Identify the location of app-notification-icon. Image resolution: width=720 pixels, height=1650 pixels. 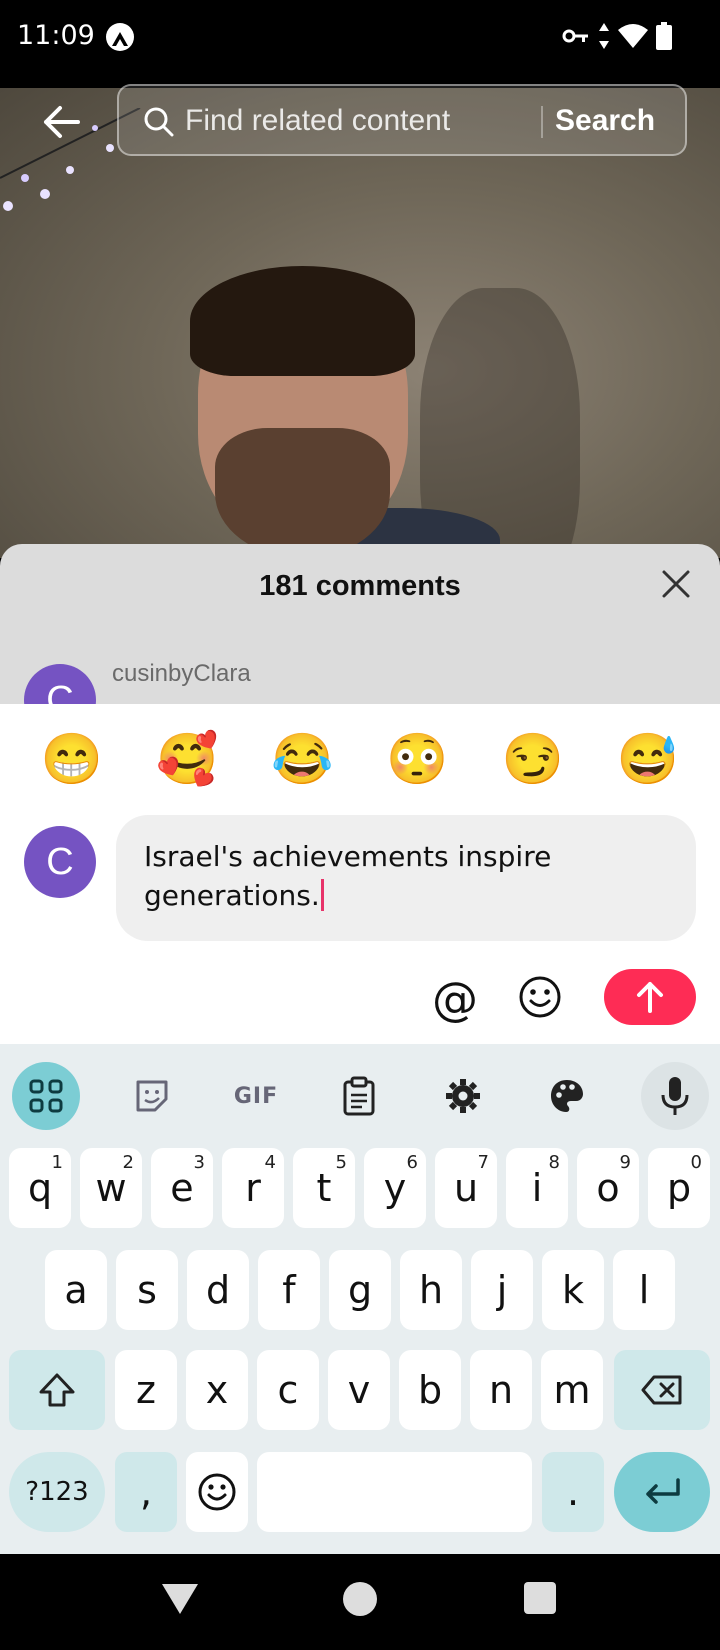
(120, 37).